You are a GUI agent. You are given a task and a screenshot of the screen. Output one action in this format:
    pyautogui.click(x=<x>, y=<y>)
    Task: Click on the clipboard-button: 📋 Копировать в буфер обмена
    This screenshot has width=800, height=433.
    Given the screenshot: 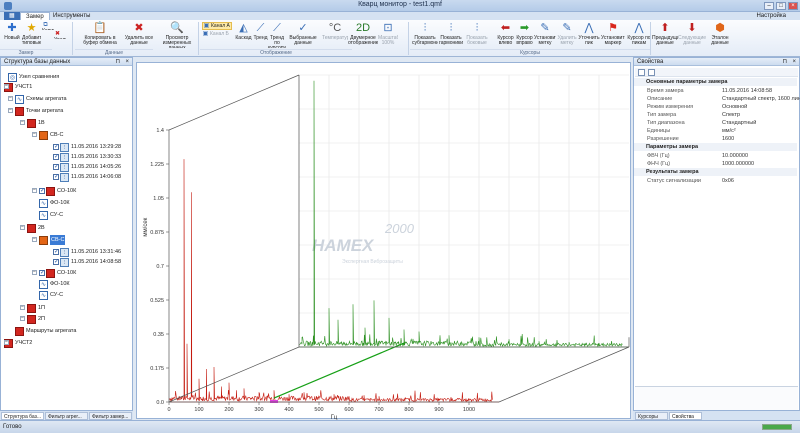 What is the action you would take?
    pyautogui.click(x=100, y=34)
    